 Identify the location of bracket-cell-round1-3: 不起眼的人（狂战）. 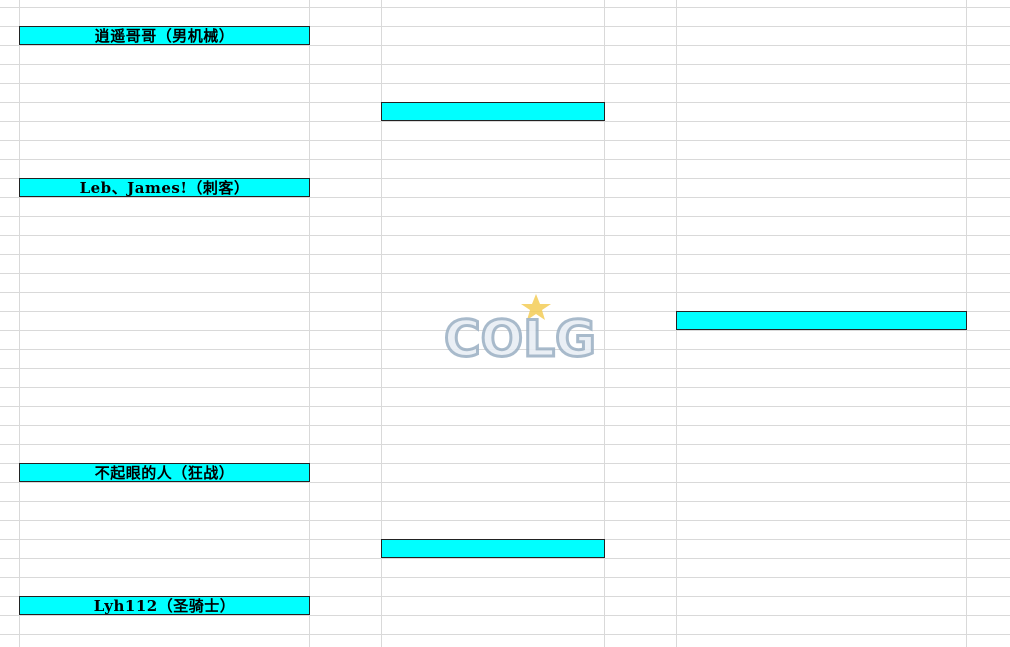
(164, 472).